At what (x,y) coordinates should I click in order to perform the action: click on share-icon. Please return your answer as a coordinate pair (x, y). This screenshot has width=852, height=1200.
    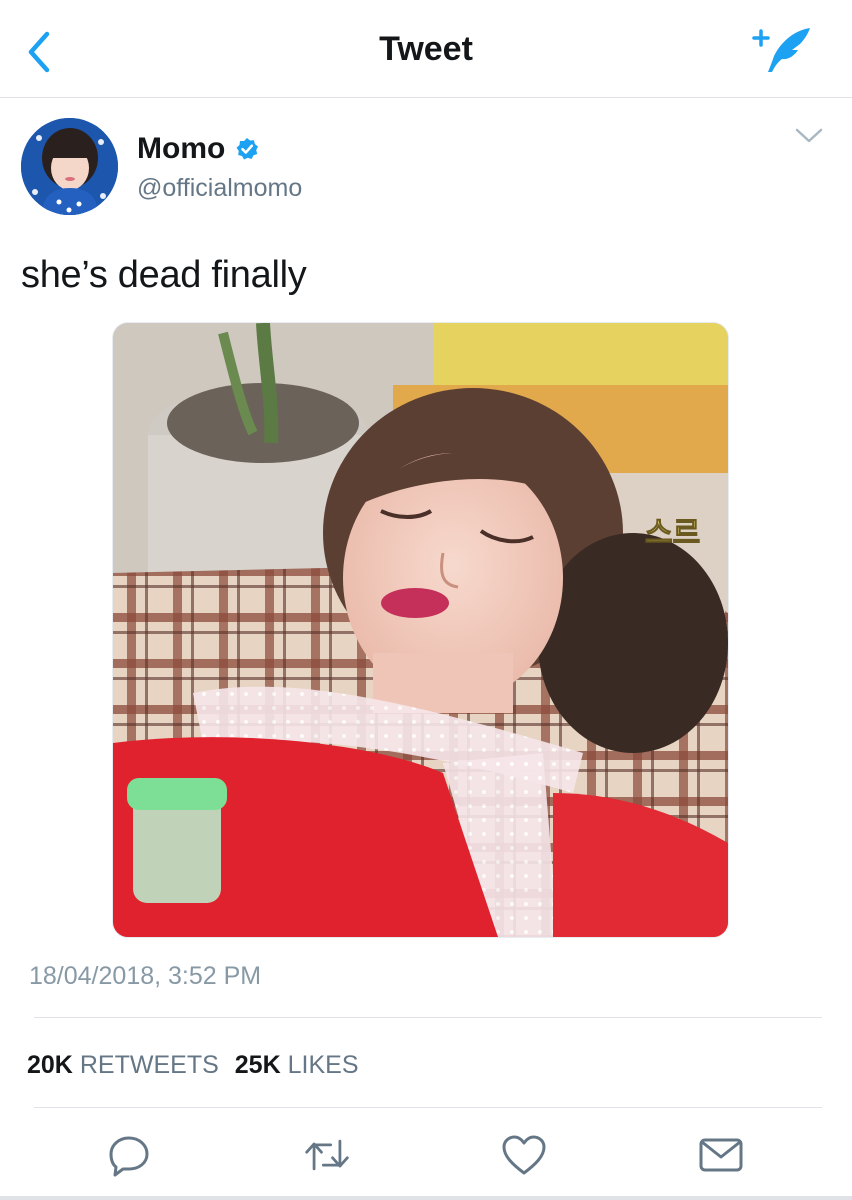
    Looking at the image, I should click on (721, 1155).